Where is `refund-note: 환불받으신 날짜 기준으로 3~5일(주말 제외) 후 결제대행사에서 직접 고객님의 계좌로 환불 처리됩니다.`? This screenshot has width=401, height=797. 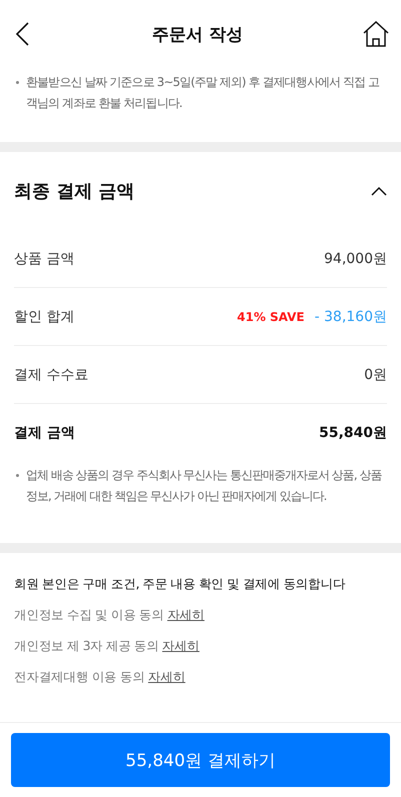 refund-note: 환불받으신 날짜 기준으로 3~5일(주말 제외) 후 결제대행사에서 직접 고객님의 계좌로 환불 처리됩니다. is located at coordinates (200, 93).